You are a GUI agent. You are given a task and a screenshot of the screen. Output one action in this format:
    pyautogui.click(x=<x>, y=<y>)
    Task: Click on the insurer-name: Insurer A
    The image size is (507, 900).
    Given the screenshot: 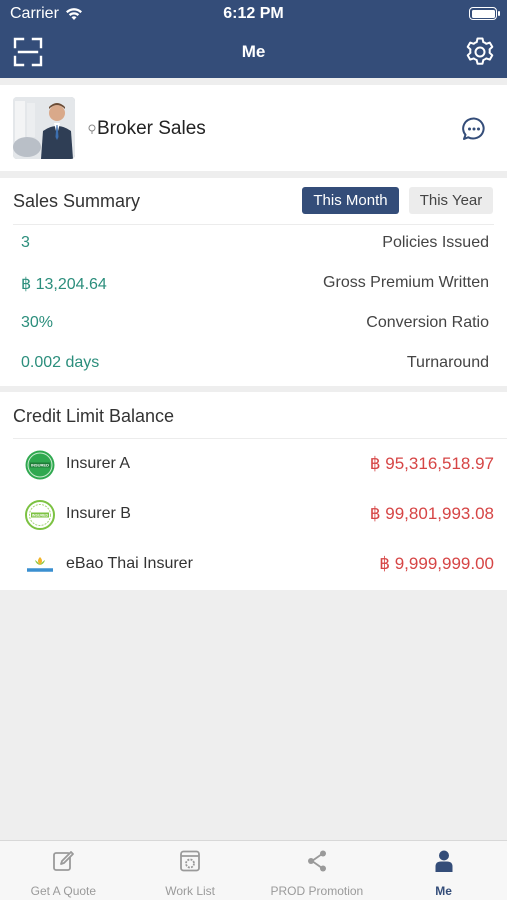 What is the action you would take?
    pyautogui.click(x=98, y=463)
    